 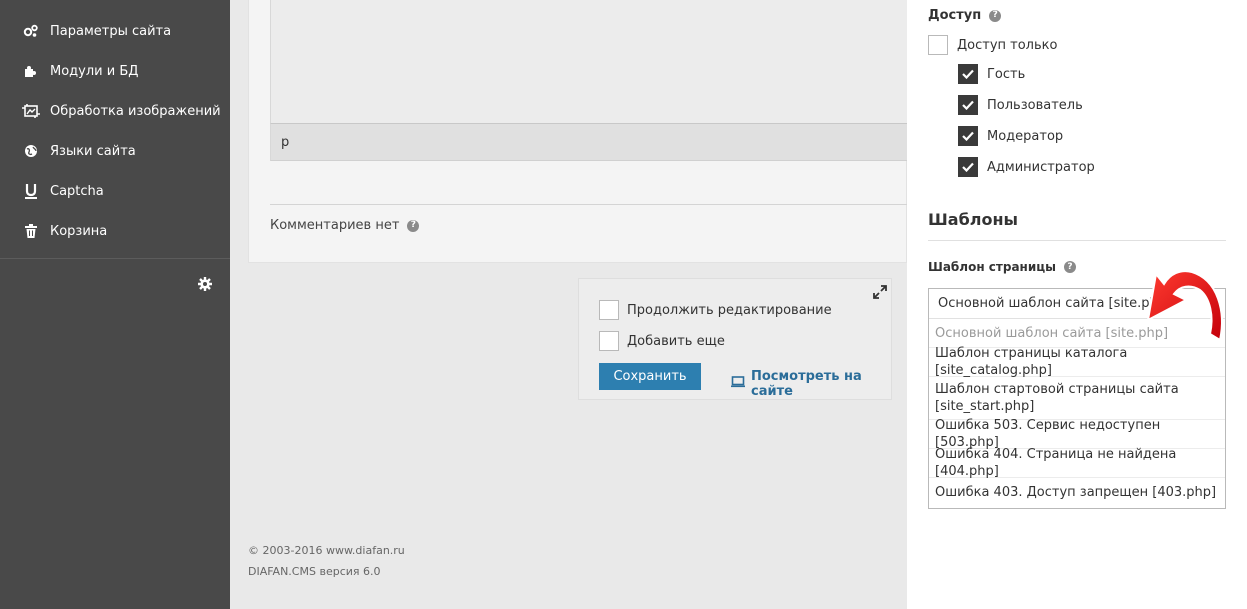 I want to click on panel-divider, so click(x=589, y=204).